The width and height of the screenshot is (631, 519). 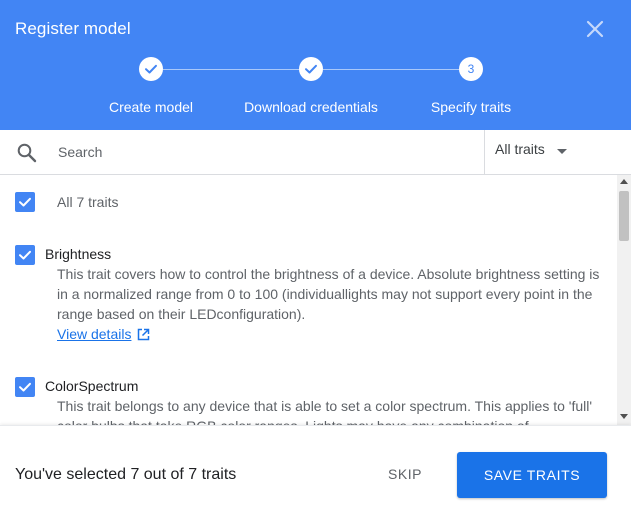 I want to click on search-bar: All traits, so click(x=315, y=152).